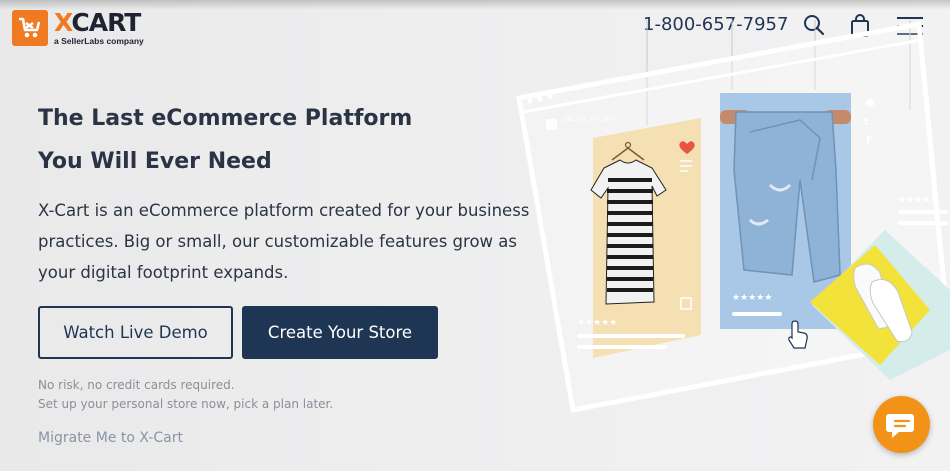 The image size is (950, 471). I want to click on logo-wordmark: XCART, so click(97, 22).